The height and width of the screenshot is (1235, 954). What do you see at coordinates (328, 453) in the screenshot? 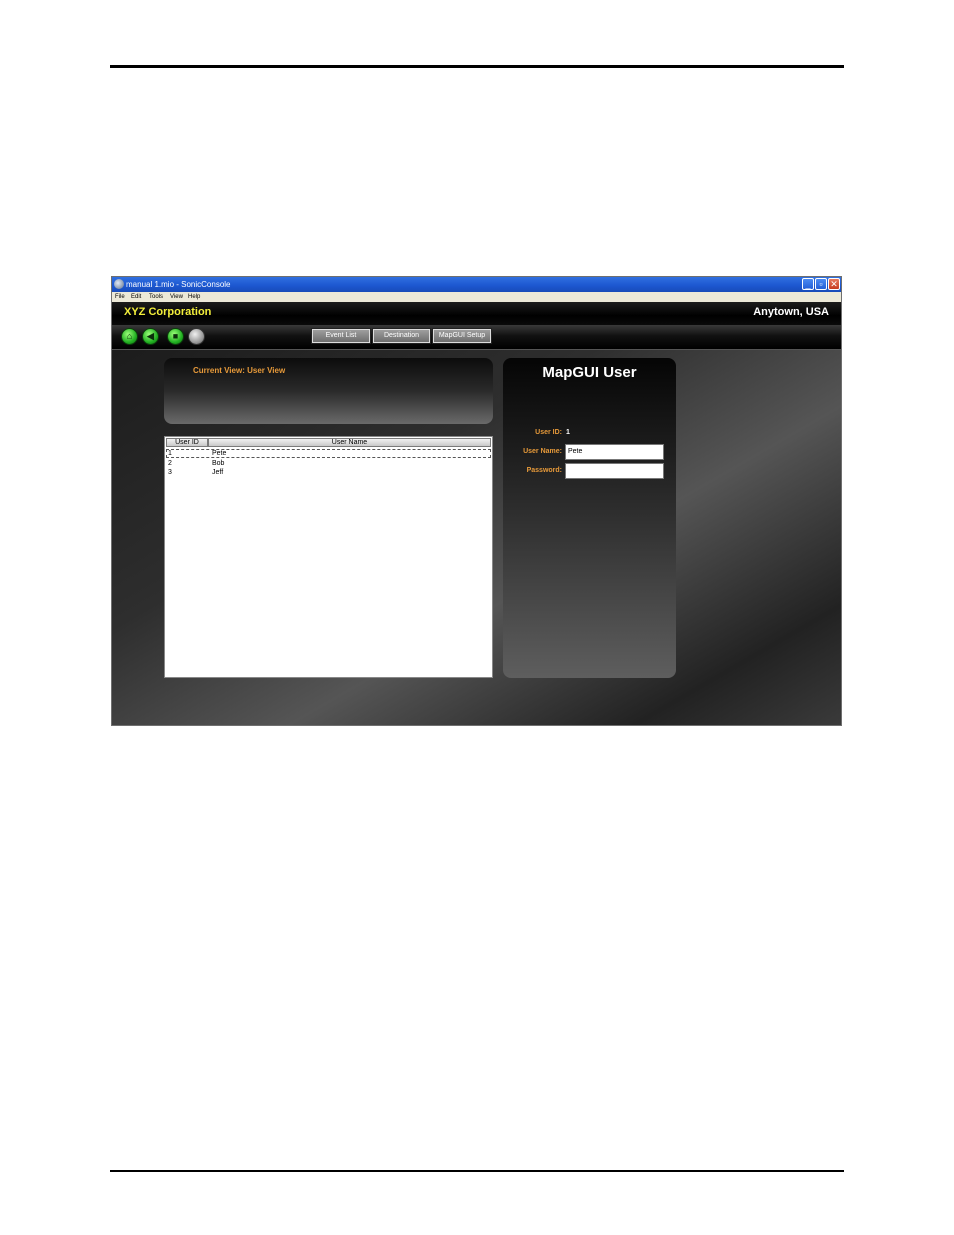
I see `table-row: 1 Pete` at bounding box center [328, 453].